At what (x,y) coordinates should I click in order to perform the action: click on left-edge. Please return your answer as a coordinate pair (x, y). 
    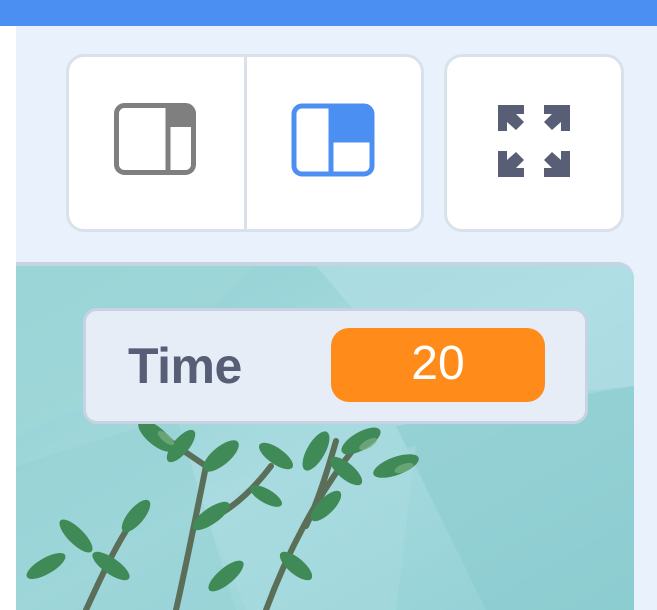
    Looking at the image, I should click on (8, 318).